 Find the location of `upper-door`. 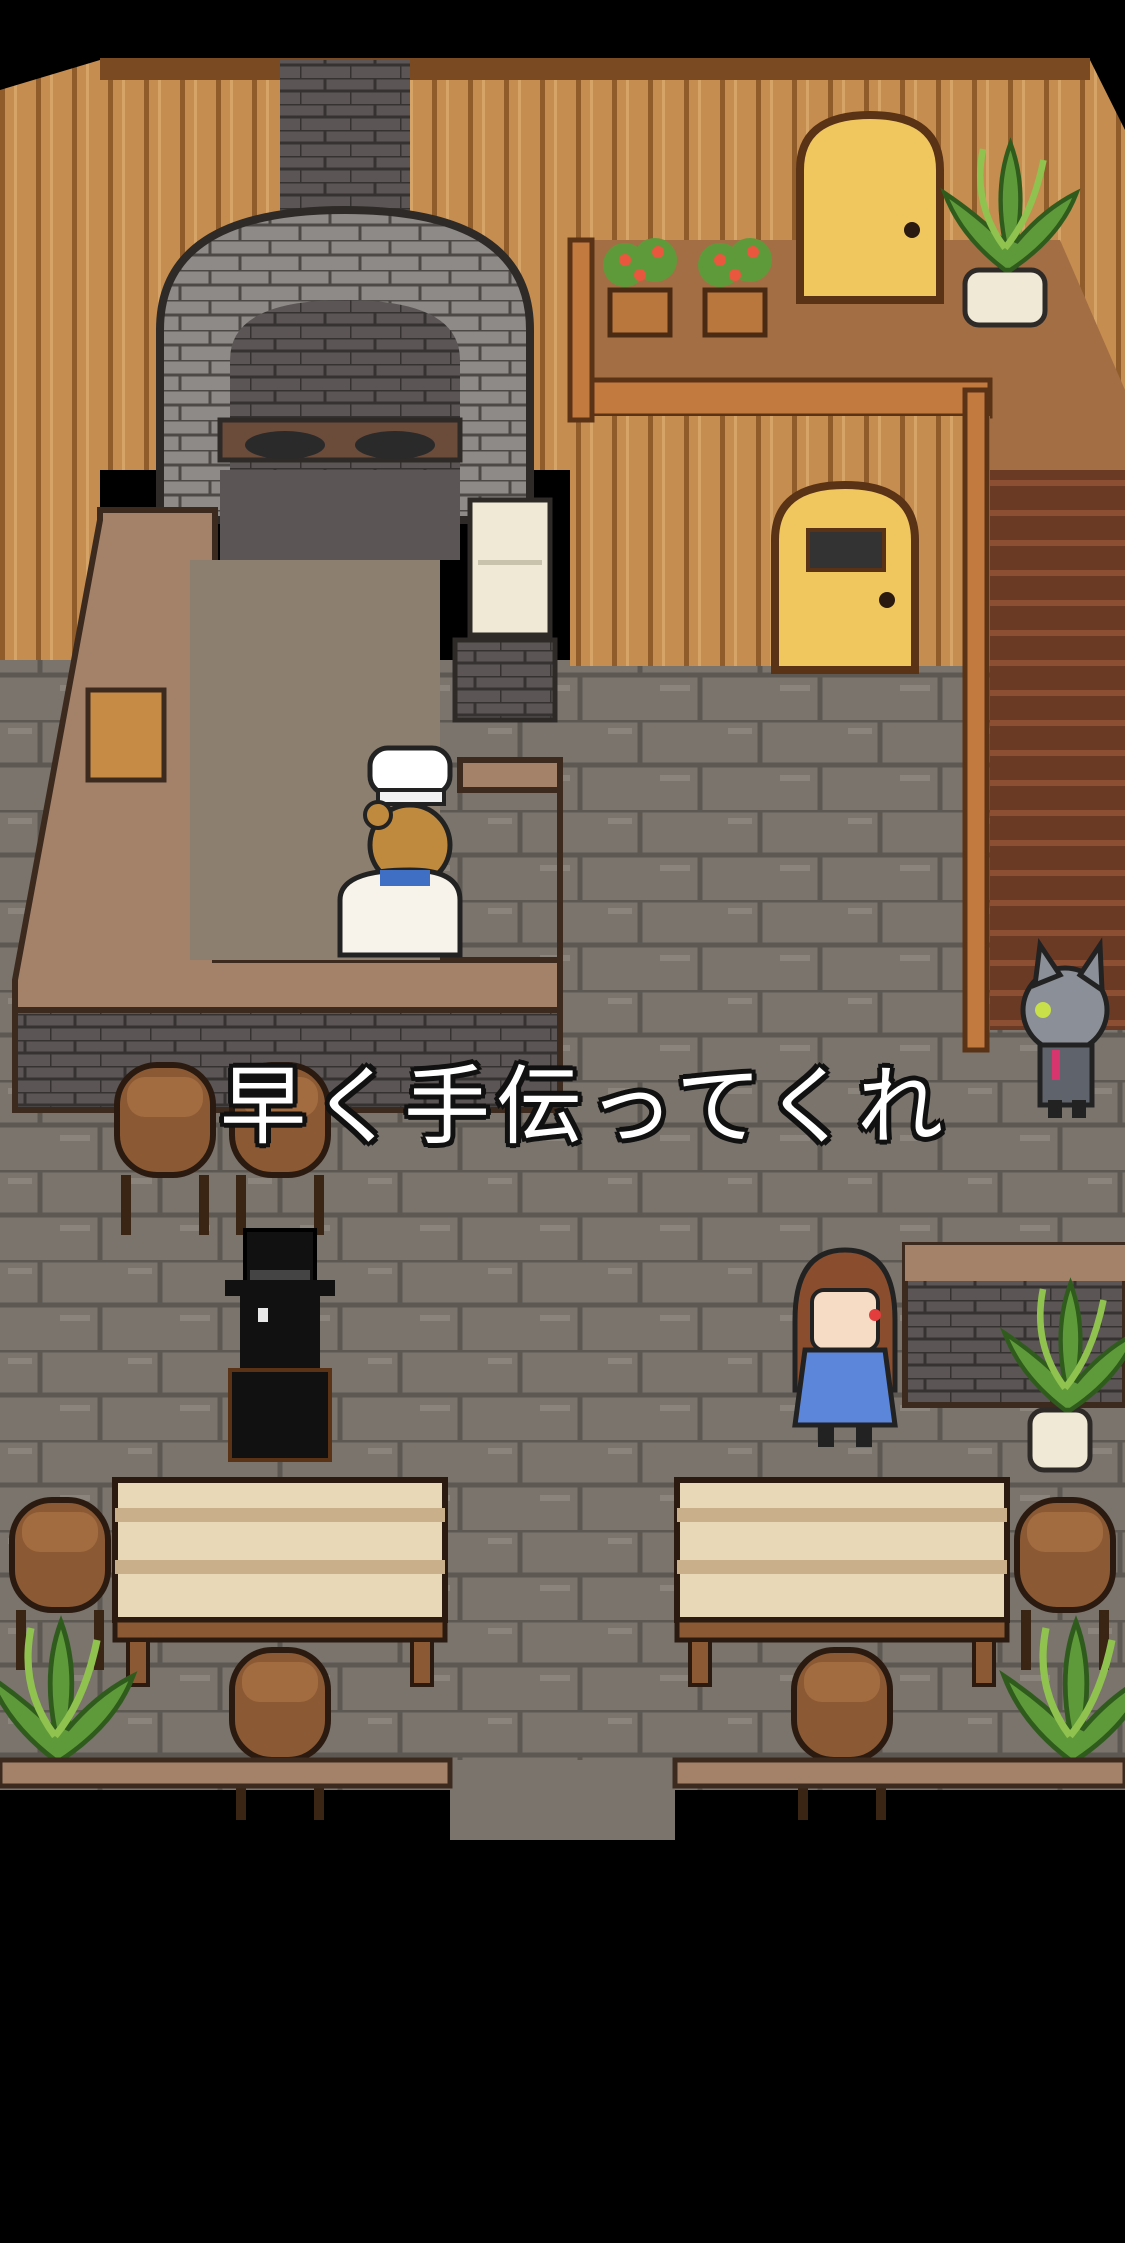

upper-door is located at coordinates (870, 207).